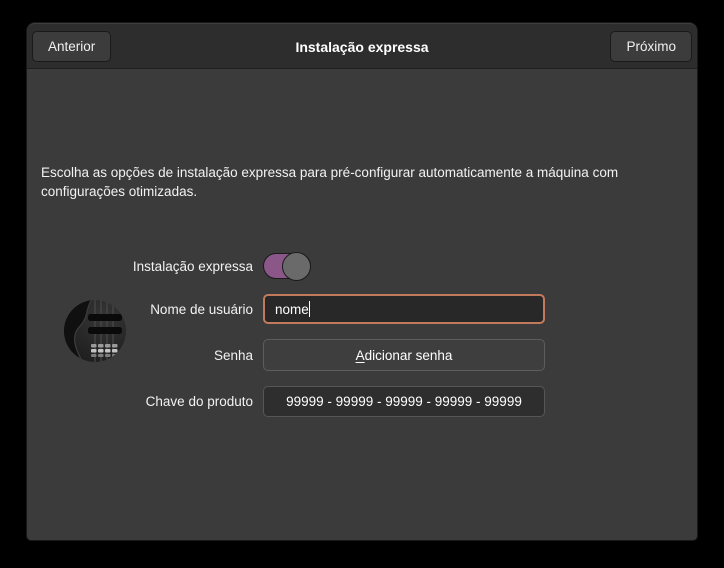  Describe the element at coordinates (296, 266) in the screenshot. I see `toggle-knob` at that location.